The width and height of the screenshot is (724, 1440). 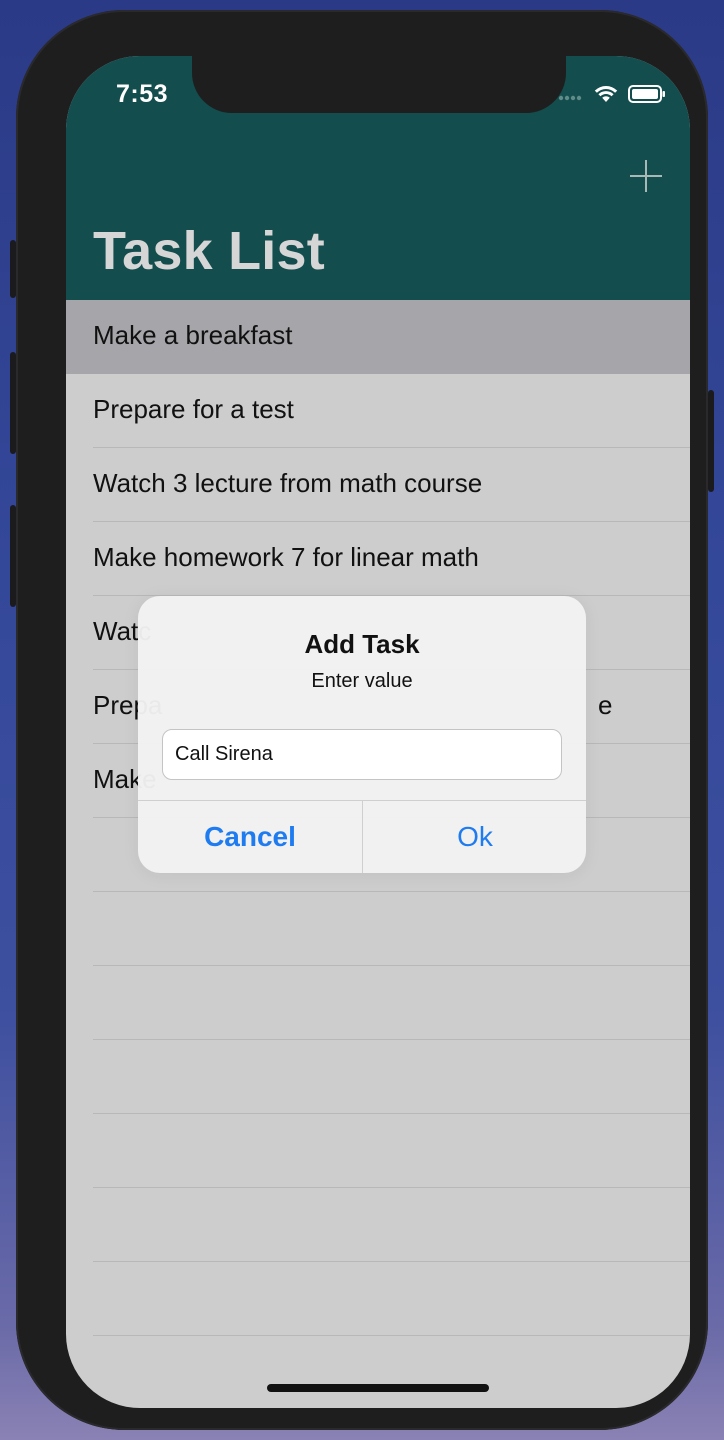 I want to click on alert-title: Add Task, so click(x=362, y=644).